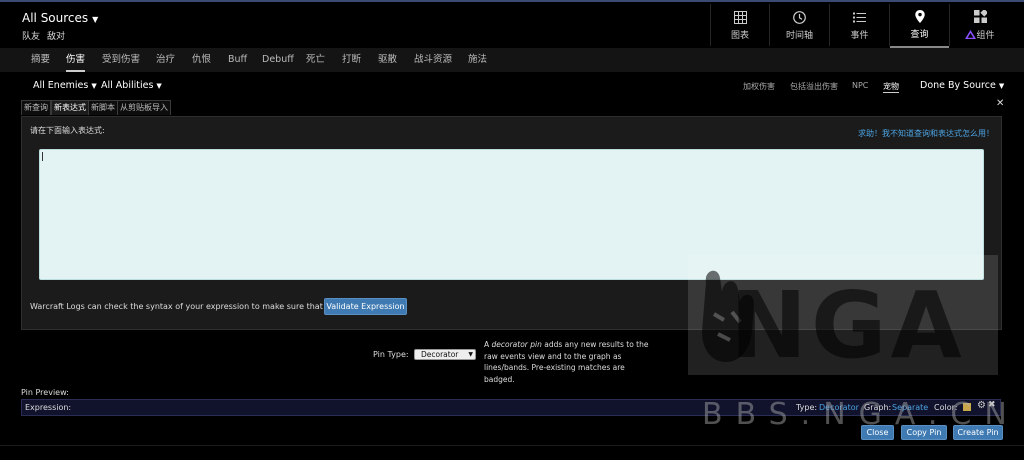  Describe the element at coordinates (814, 86) in the screenshot. I see `option-include-overkill: 包括溢出伤害` at that location.